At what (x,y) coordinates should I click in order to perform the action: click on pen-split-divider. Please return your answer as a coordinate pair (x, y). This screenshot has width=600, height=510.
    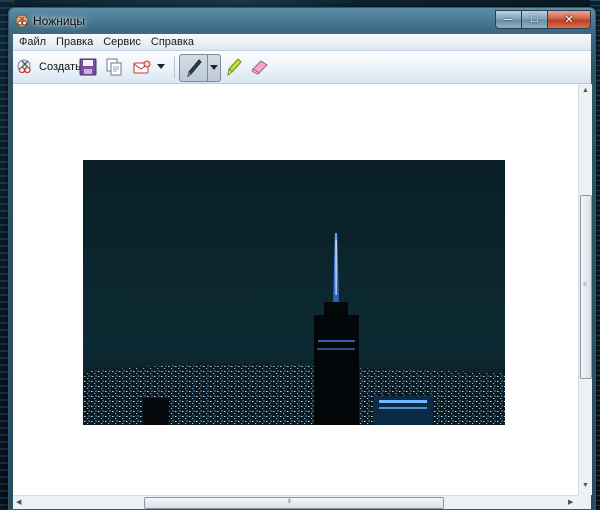
    Looking at the image, I should click on (207, 68).